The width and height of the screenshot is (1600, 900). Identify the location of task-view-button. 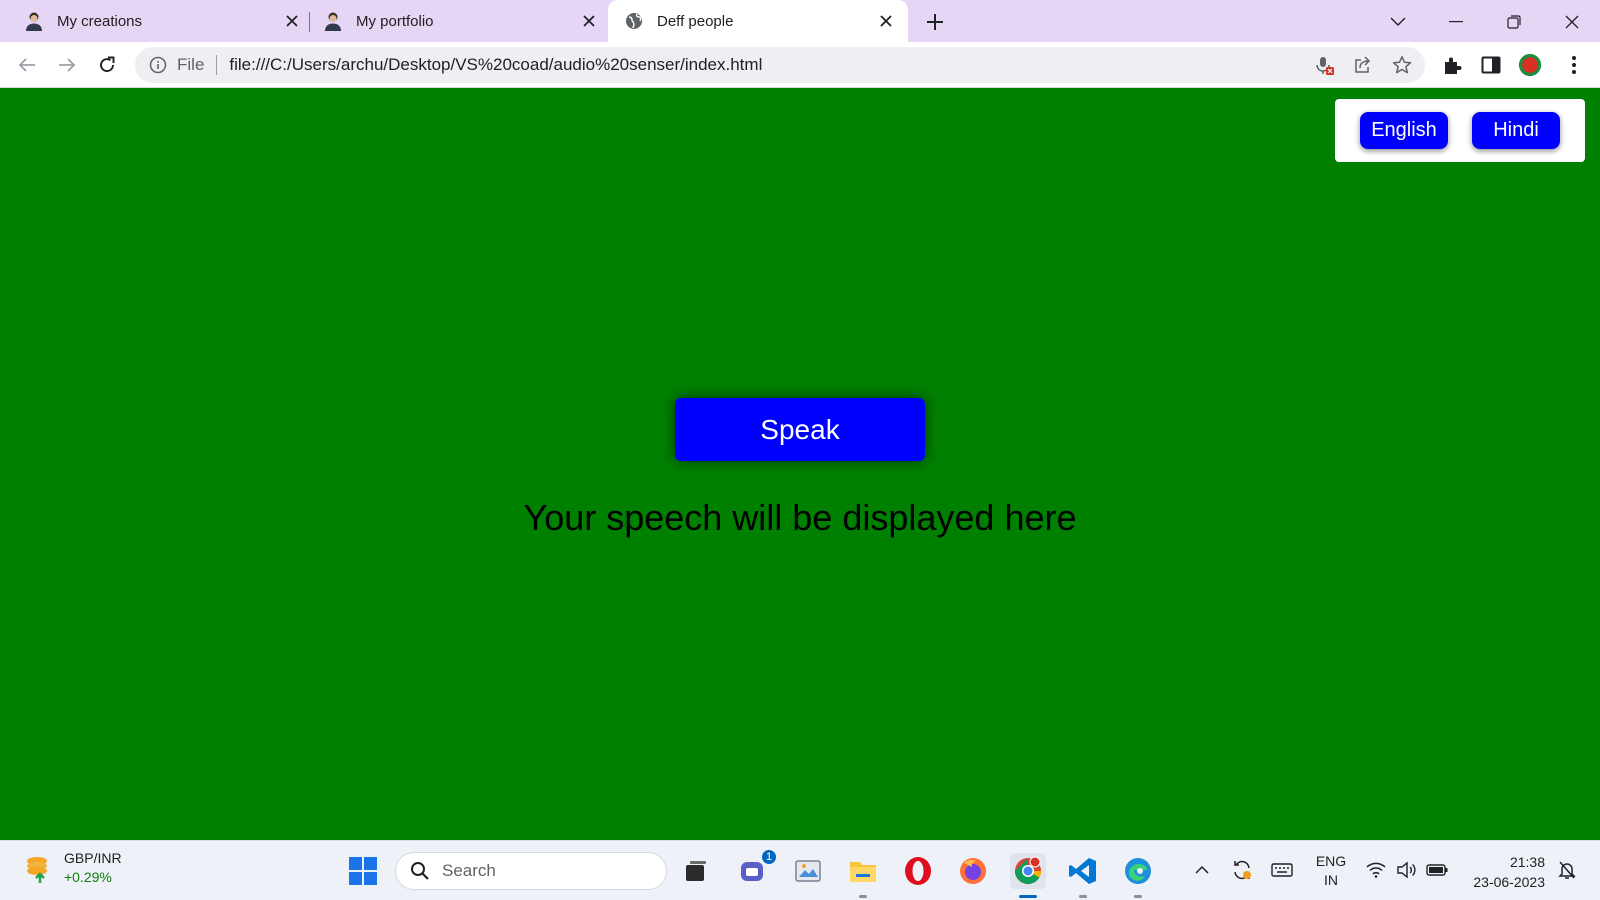
(696, 871).